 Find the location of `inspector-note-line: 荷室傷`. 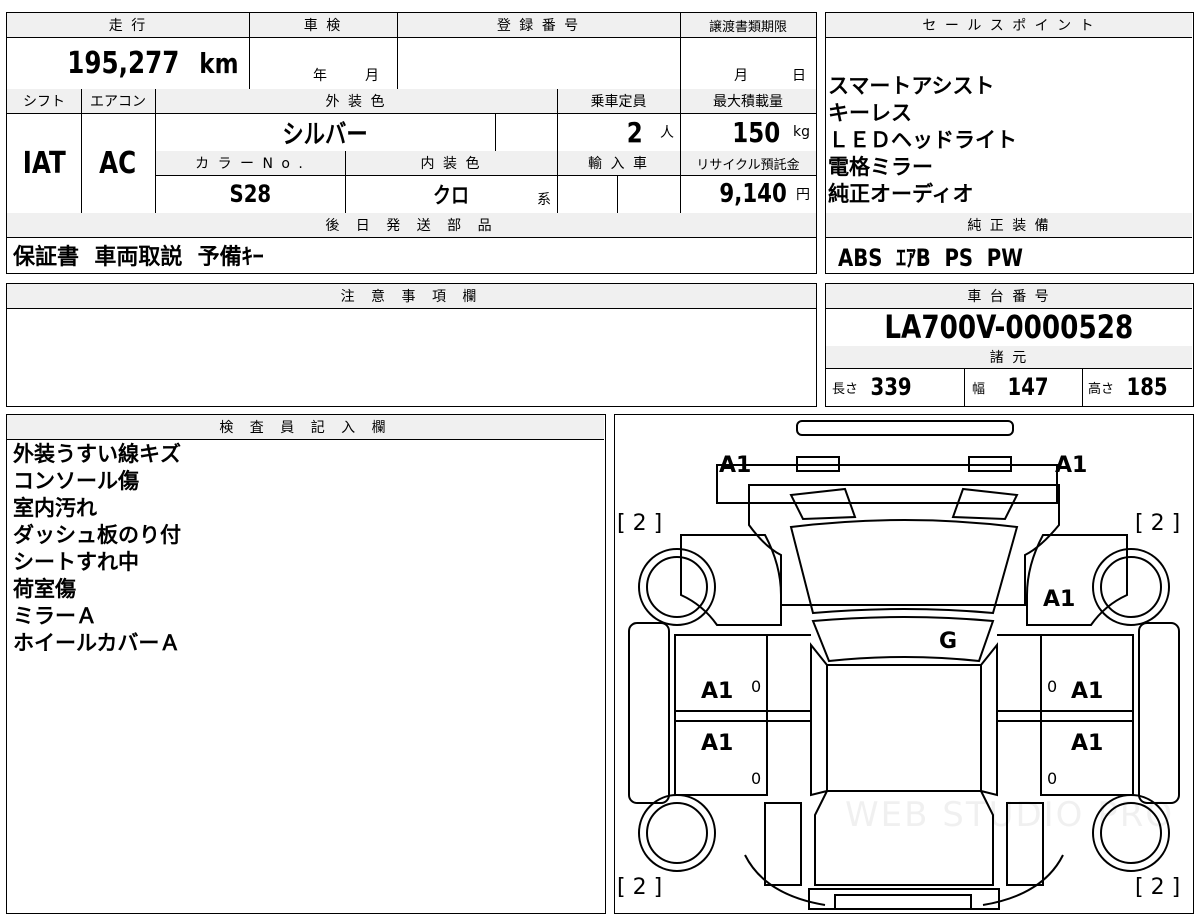

inspector-note-line: 荷室傷 is located at coordinates (44, 589).